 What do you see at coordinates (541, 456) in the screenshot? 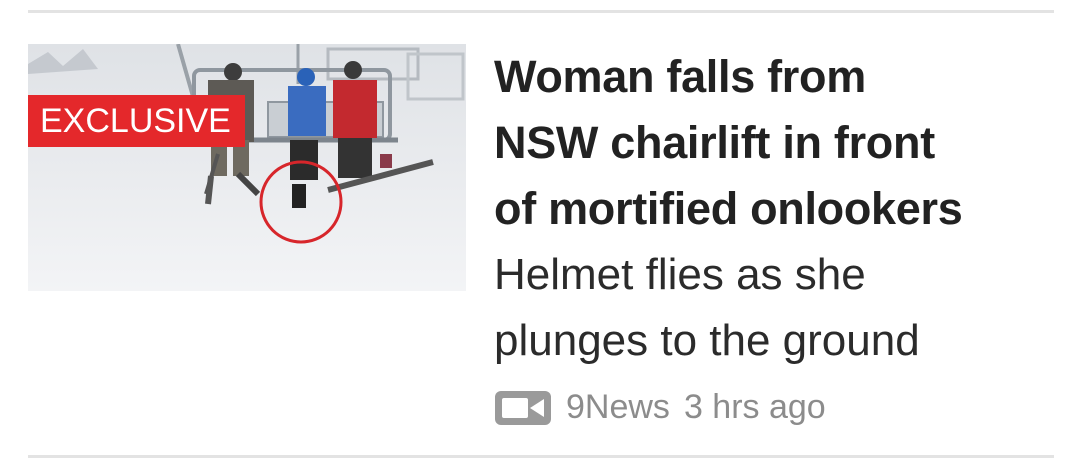
I see `bottom-divider` at bounding box center [541, 456].